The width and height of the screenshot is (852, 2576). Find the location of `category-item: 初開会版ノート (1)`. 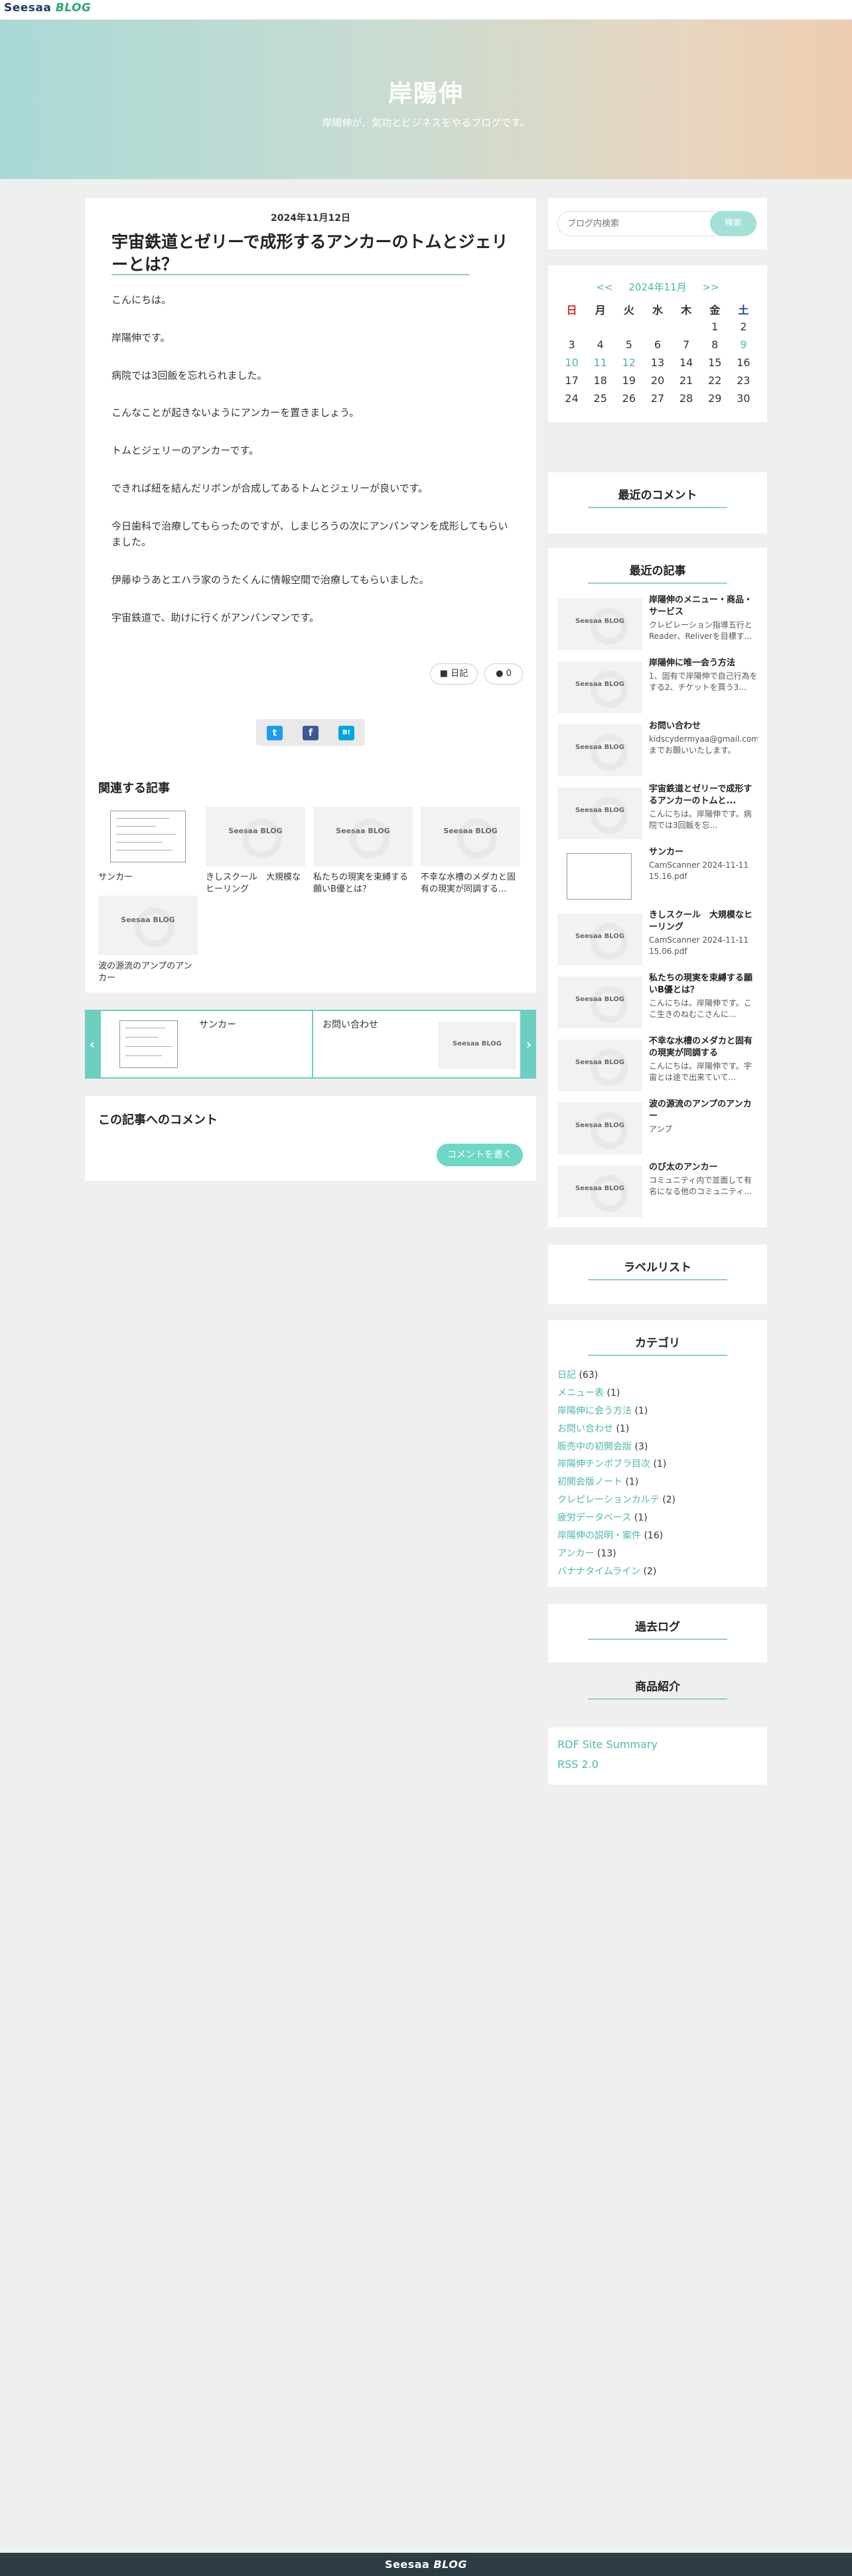

category-item: 初開会版ノート (1) is located at coordinates (616, 1482).